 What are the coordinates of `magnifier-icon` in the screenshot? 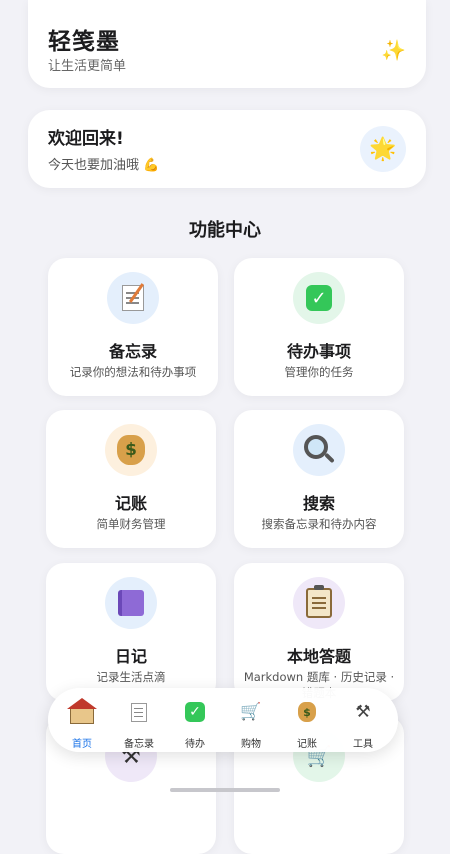 It's located at (319, 450).